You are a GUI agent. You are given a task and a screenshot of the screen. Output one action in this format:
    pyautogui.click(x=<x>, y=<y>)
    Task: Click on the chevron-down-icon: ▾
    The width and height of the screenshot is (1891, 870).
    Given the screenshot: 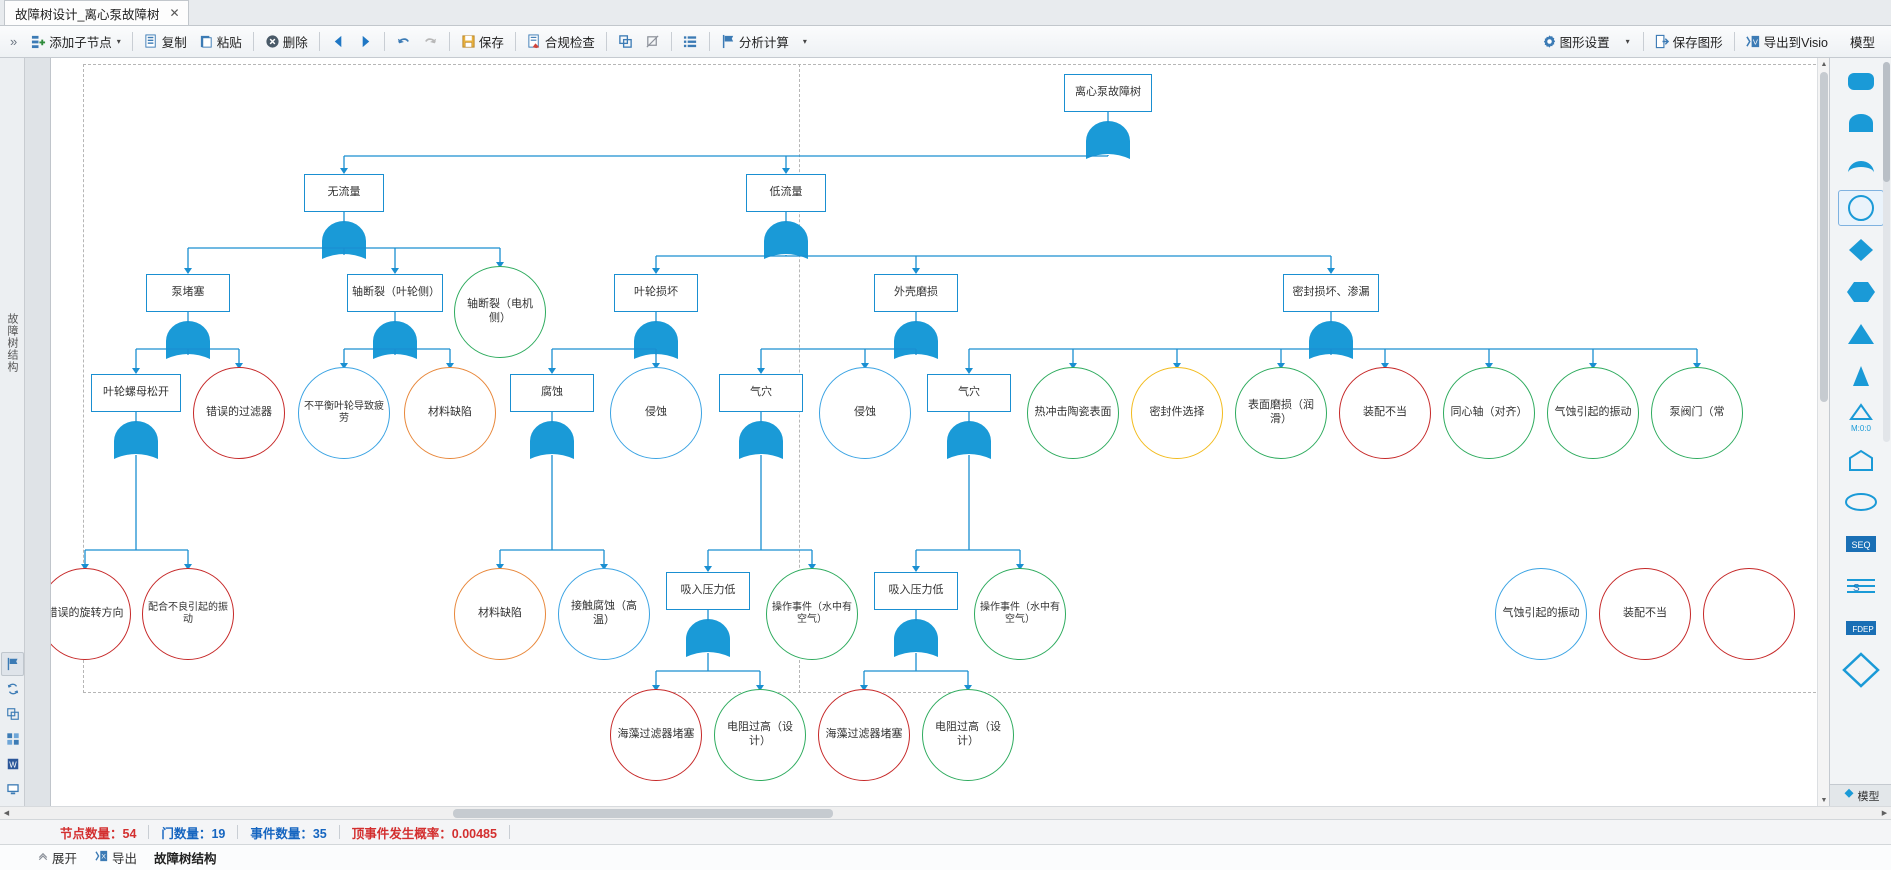 What is the action you would take?
    pyautogui.click(x=119, y=41)
    